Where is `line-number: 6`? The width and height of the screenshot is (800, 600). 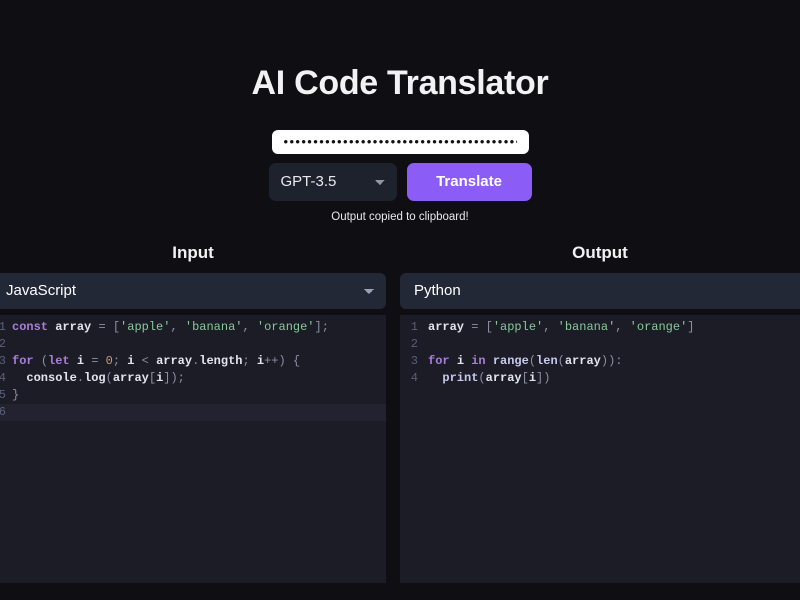
line-number: 6 is located at coordinates (3, 411).